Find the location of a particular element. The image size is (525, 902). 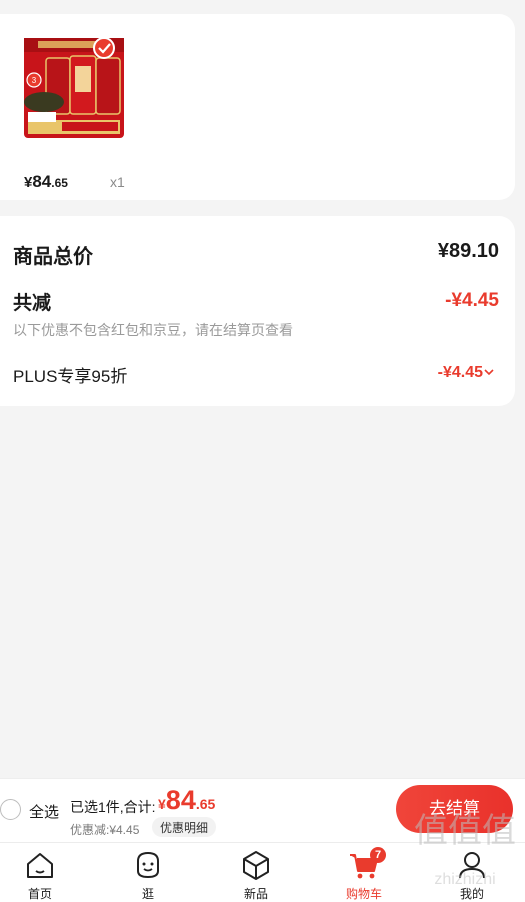

checkout-total-decimal: .65 is located at coordinates (205, 804).